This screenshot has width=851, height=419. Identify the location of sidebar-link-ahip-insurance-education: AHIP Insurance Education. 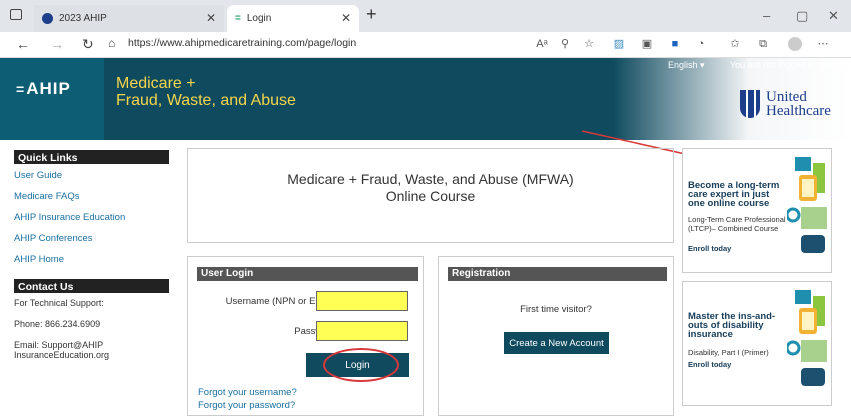
(91, 218).